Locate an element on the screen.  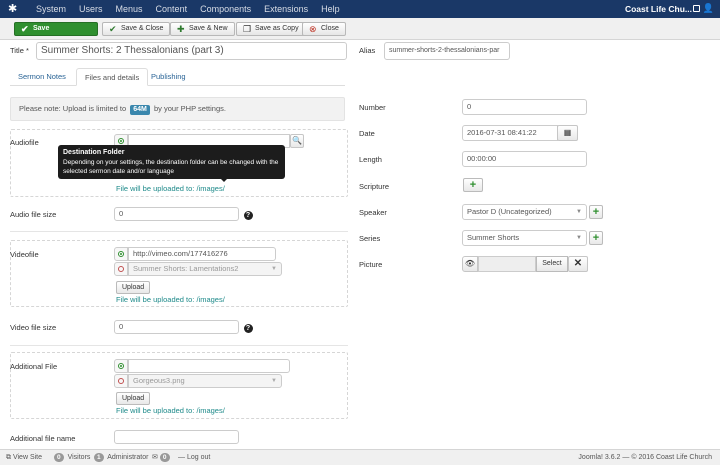
video-size-input: 0 is located at coordinates (176, 327).